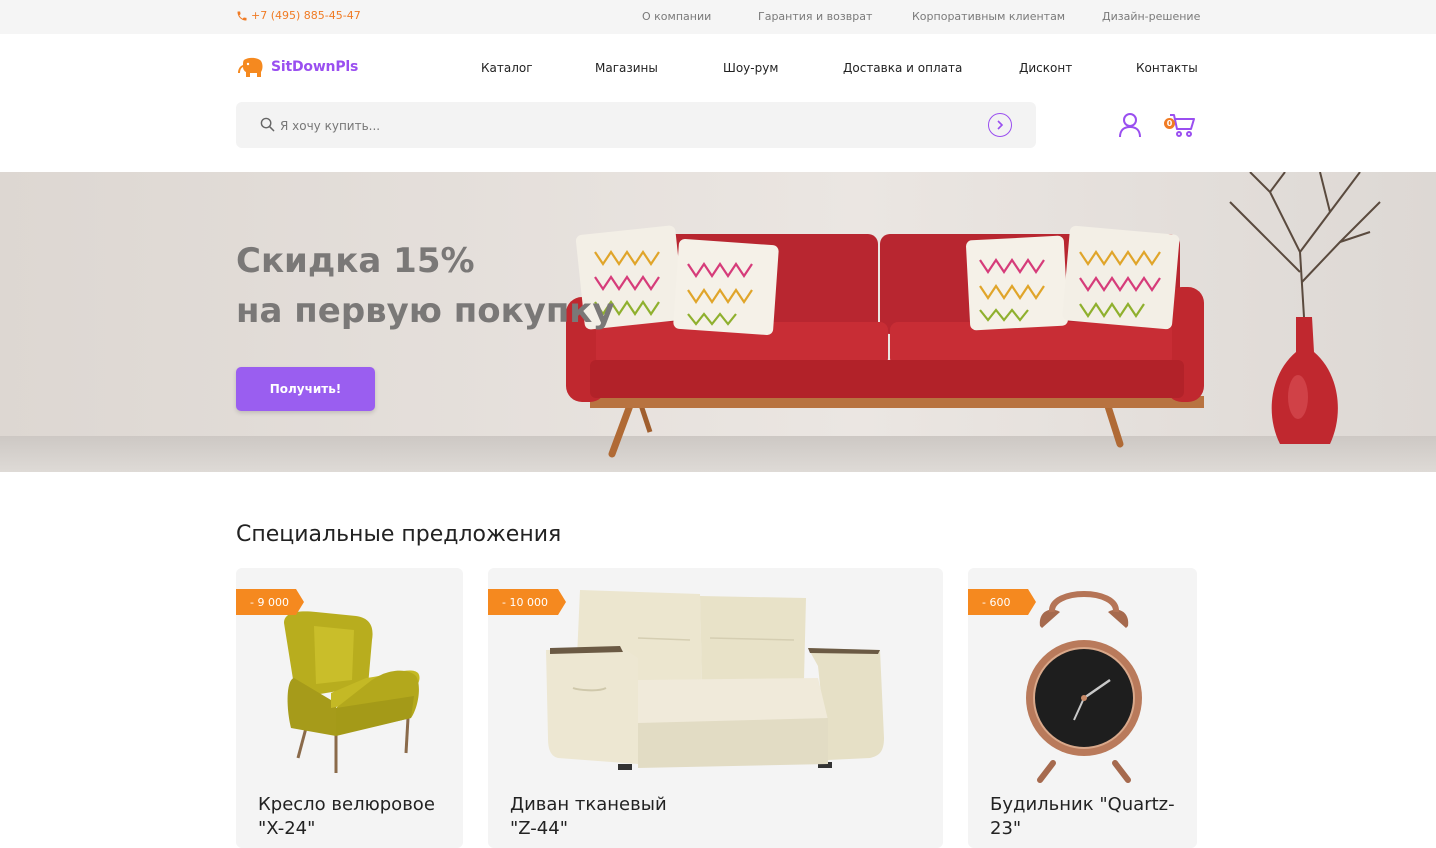 The width and height of the screenshot is (1436, 848). Describe the element at coordinates (676, 16) in the screenshot. I see `top-link-about: О компании` at that location.